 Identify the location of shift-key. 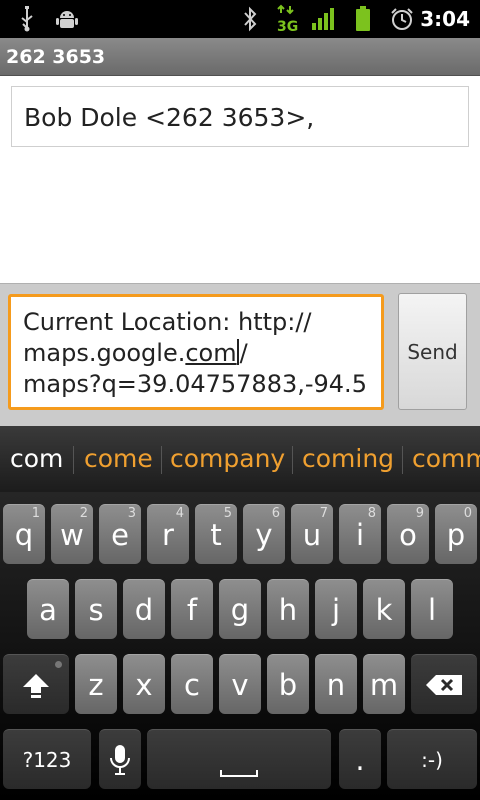
(36, 684).